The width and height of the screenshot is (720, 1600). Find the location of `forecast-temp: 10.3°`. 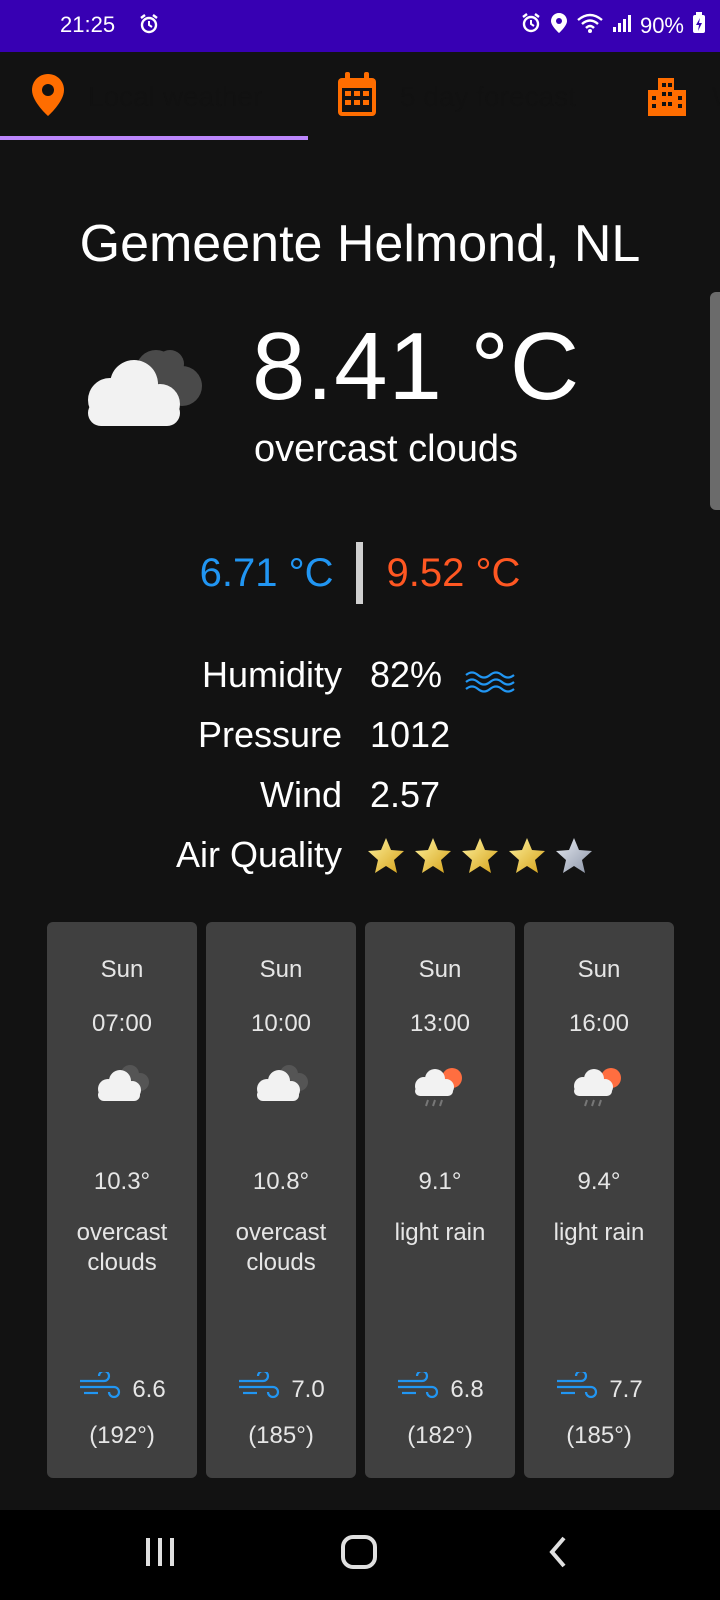

forecast-temp: 10.3° is located at coordinates (122, 1181).